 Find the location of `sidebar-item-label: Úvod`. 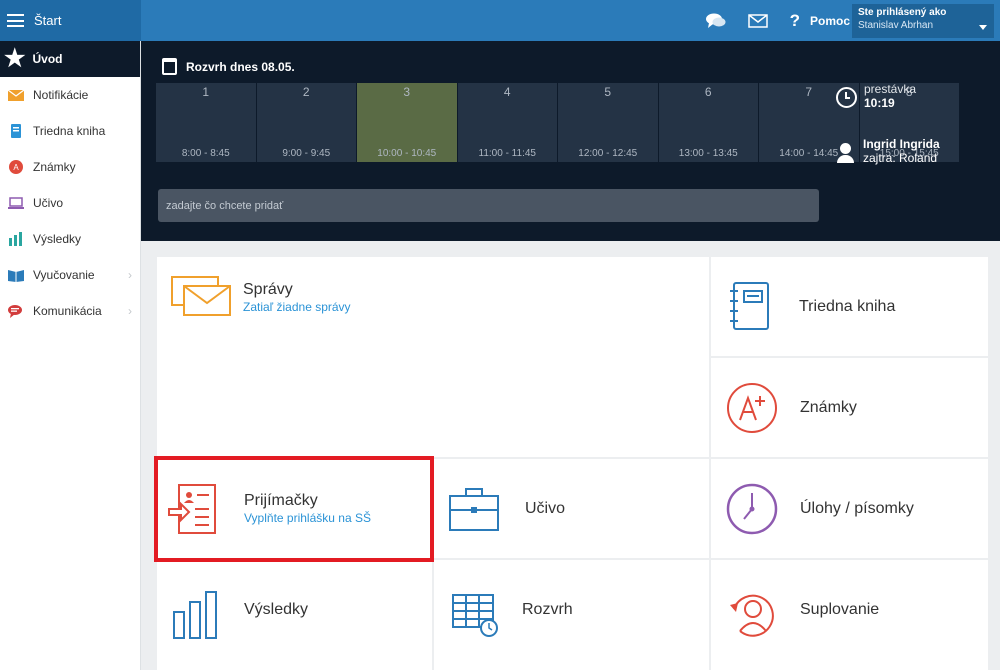

sidebar-item-label: Úvod is located at coordinates (47, 59).